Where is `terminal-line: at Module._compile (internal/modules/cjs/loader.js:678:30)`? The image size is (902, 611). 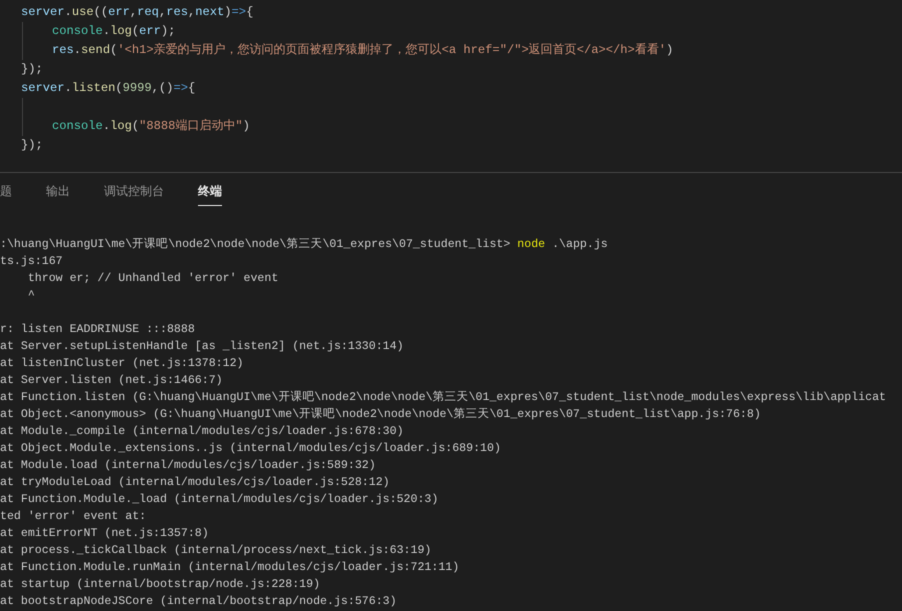 terminal-line: at Module._compile (internal/modules/cjs/loader.js:678:30) is located at coordinates (202, 431).